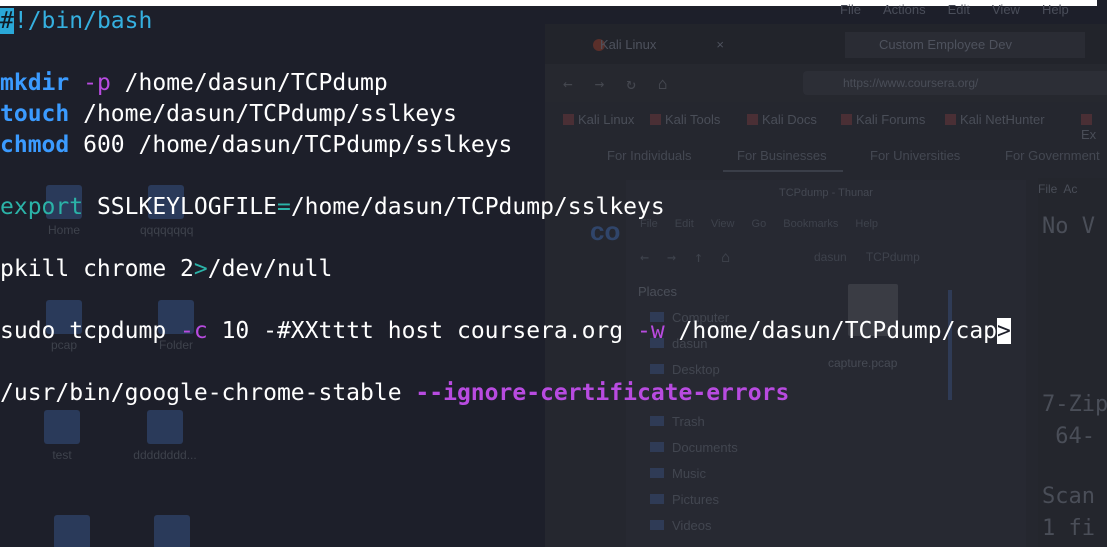 The image size is (1107, 547). What do you see at coordinates (90, 331) in the screenshot?
I see `command-text: sudo tcpdump` at bounding box center [90, 331].